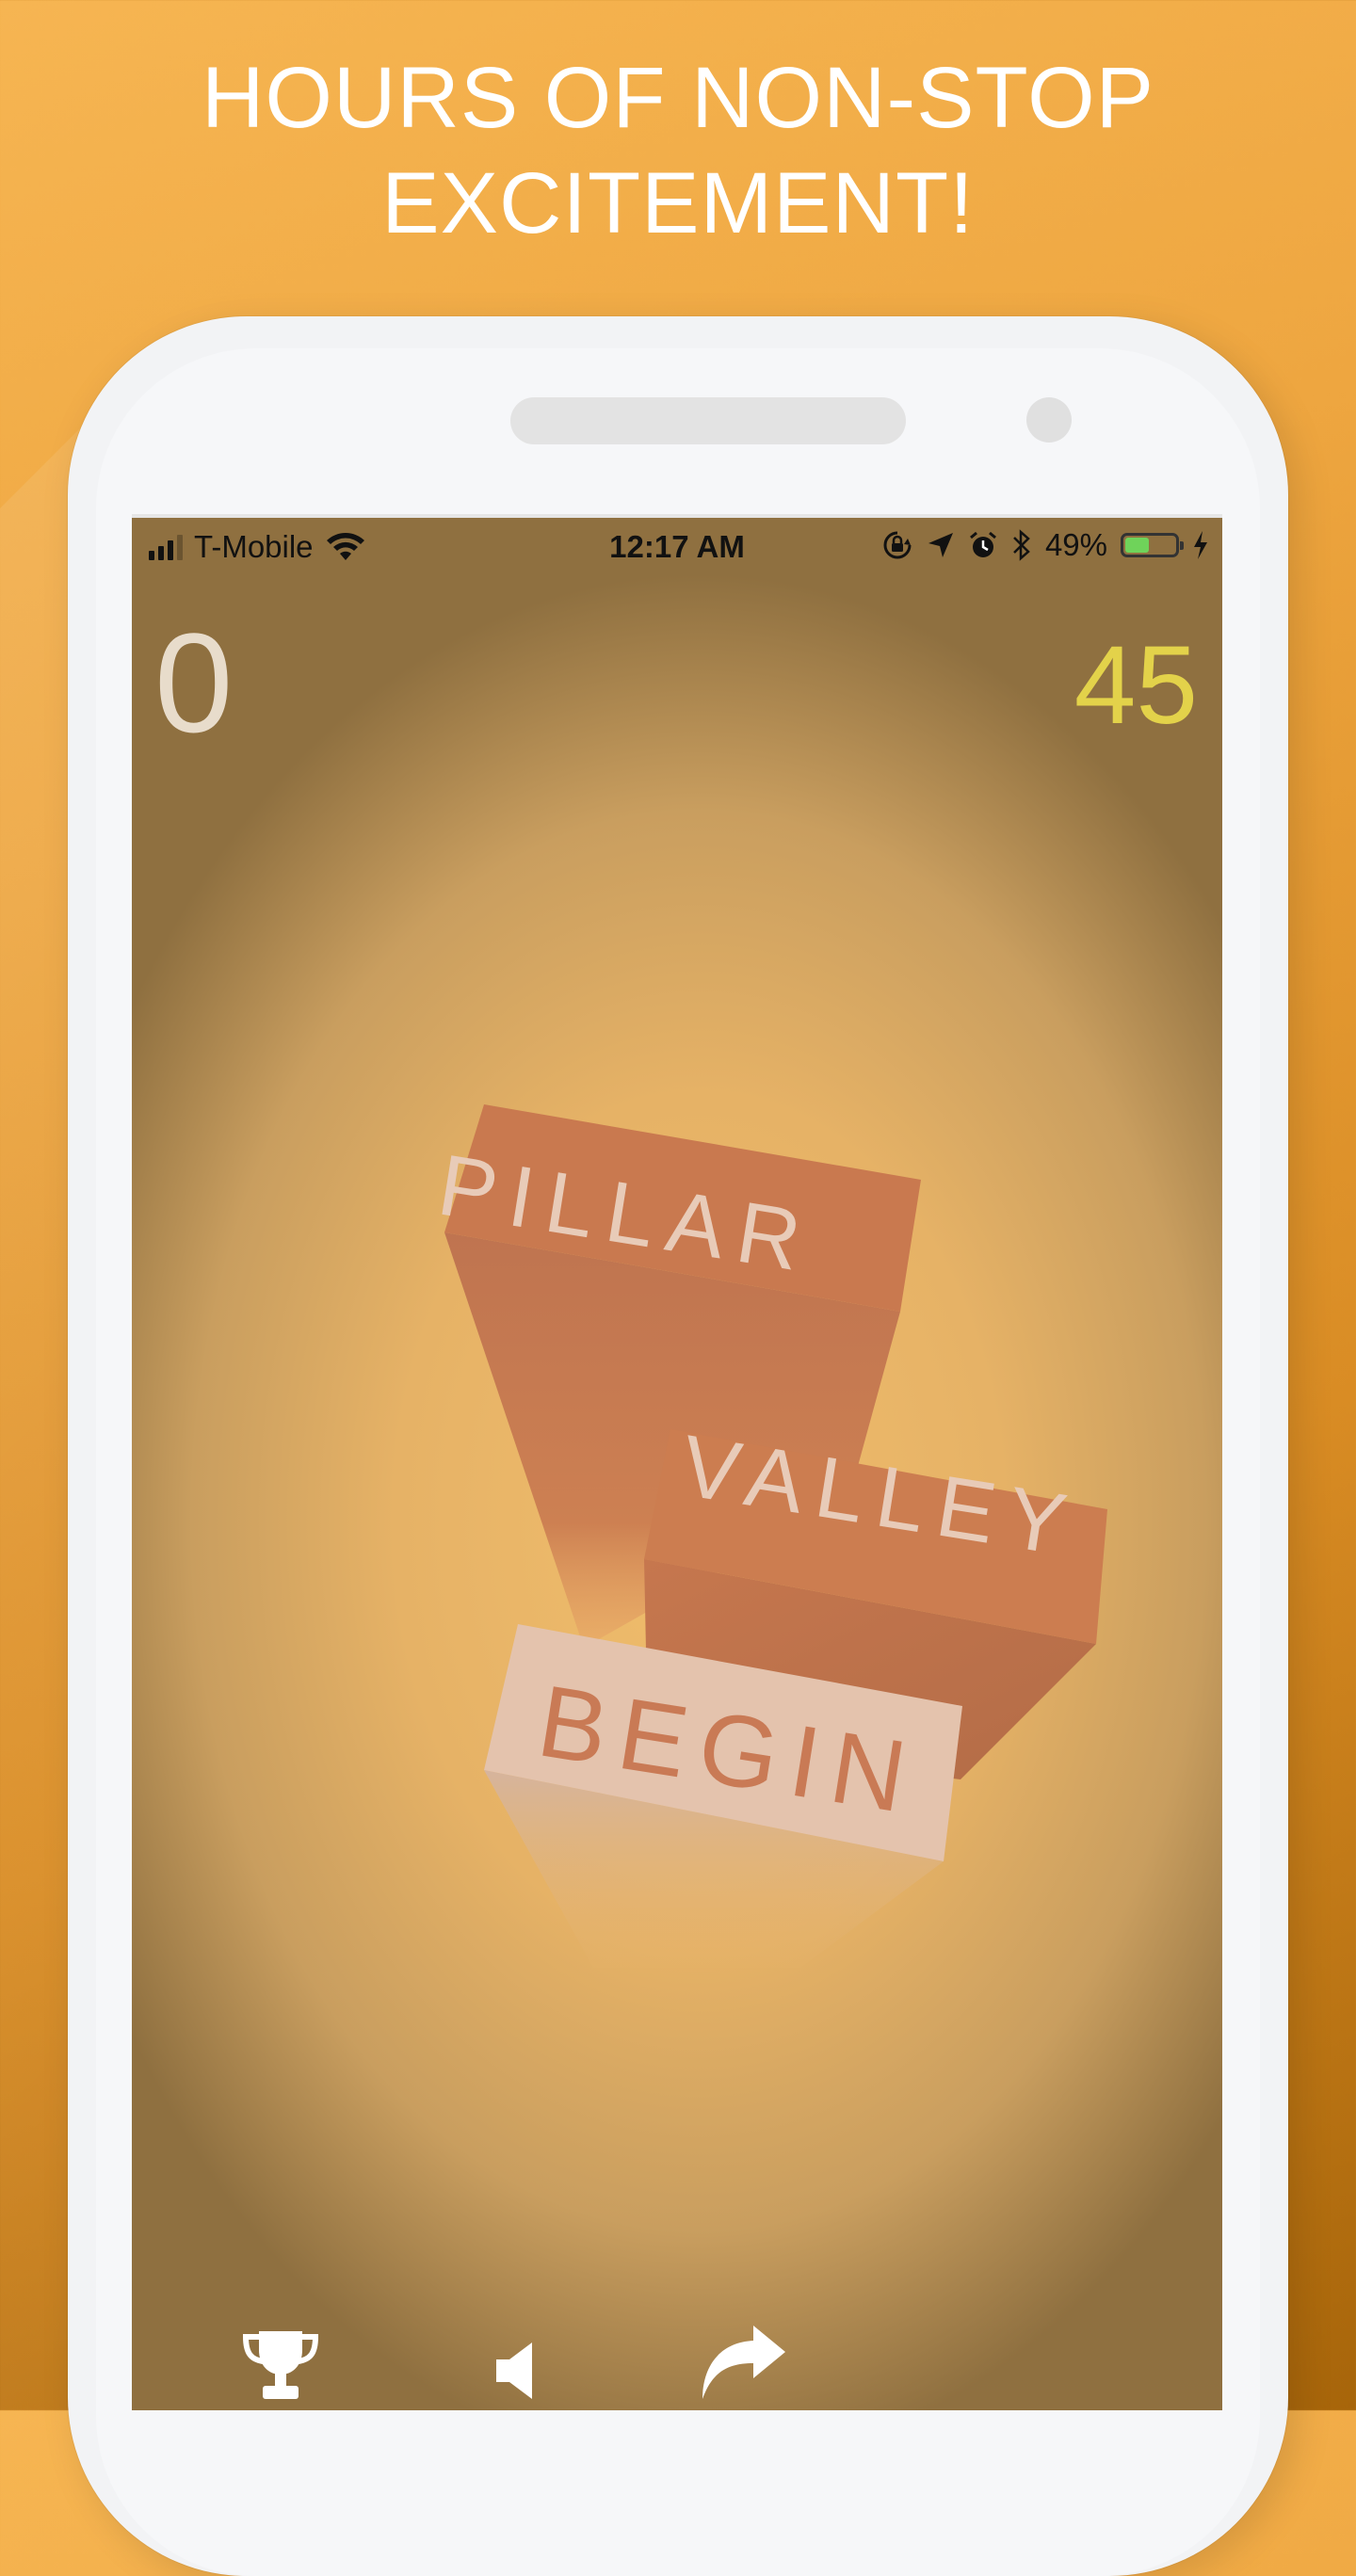  I want to click on phone-speaker, so click(708, 420).